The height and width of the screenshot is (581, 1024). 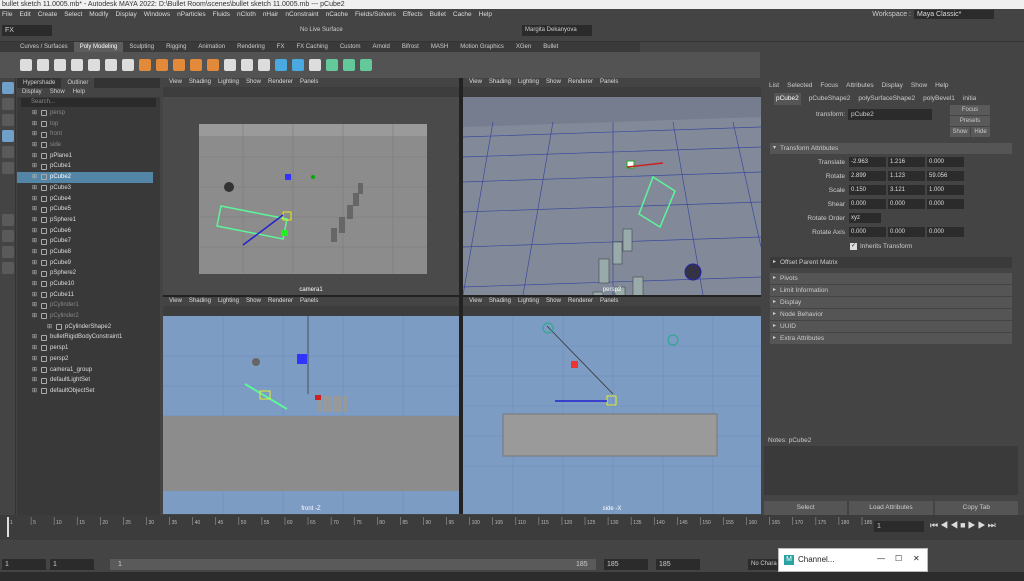 I want to click on inherits-checkbox: ✓, so click(x=853, y=246).